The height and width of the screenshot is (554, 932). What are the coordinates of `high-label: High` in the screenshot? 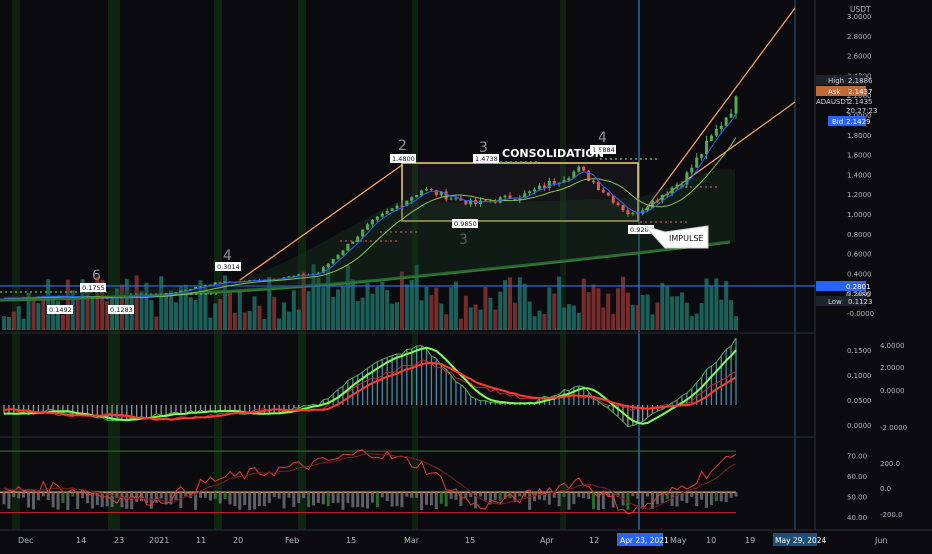 It's located at (836, 81).